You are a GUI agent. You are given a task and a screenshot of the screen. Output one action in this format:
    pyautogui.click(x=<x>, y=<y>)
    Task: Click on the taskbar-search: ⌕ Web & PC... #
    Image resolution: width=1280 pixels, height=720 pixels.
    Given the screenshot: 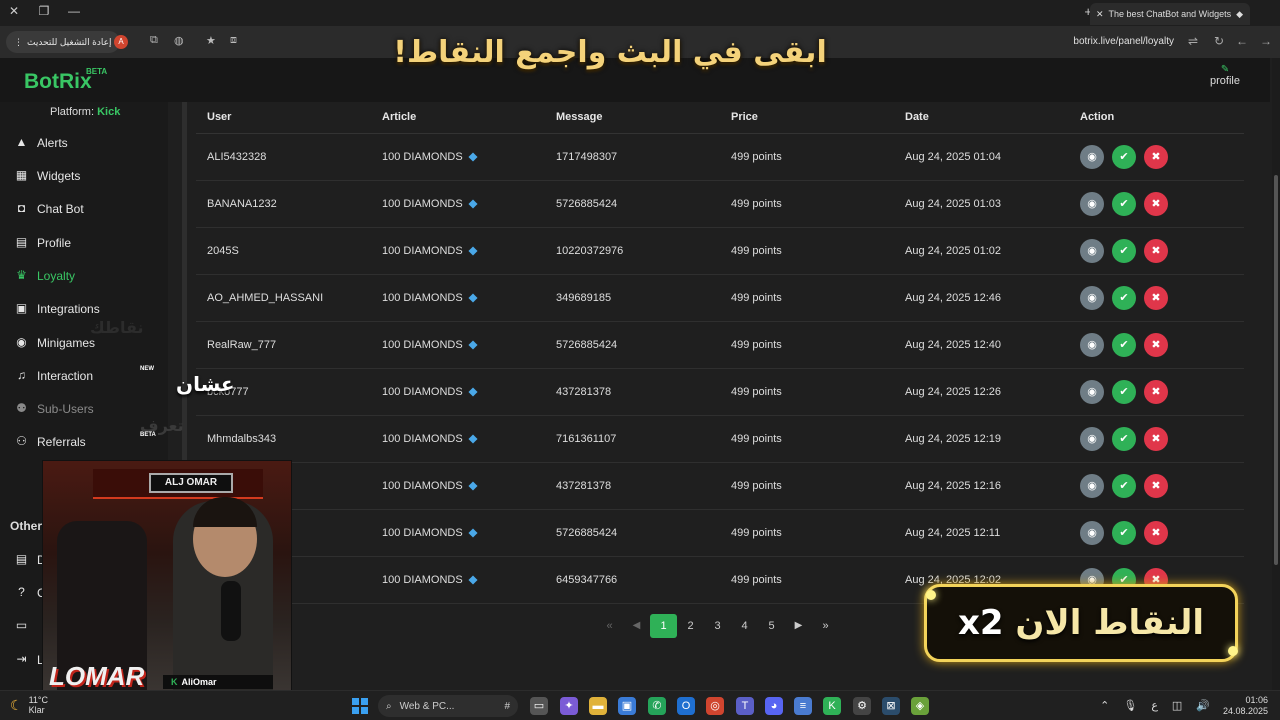 What is the action you would take?
    pyautogui.click(x=448, y=706)
    